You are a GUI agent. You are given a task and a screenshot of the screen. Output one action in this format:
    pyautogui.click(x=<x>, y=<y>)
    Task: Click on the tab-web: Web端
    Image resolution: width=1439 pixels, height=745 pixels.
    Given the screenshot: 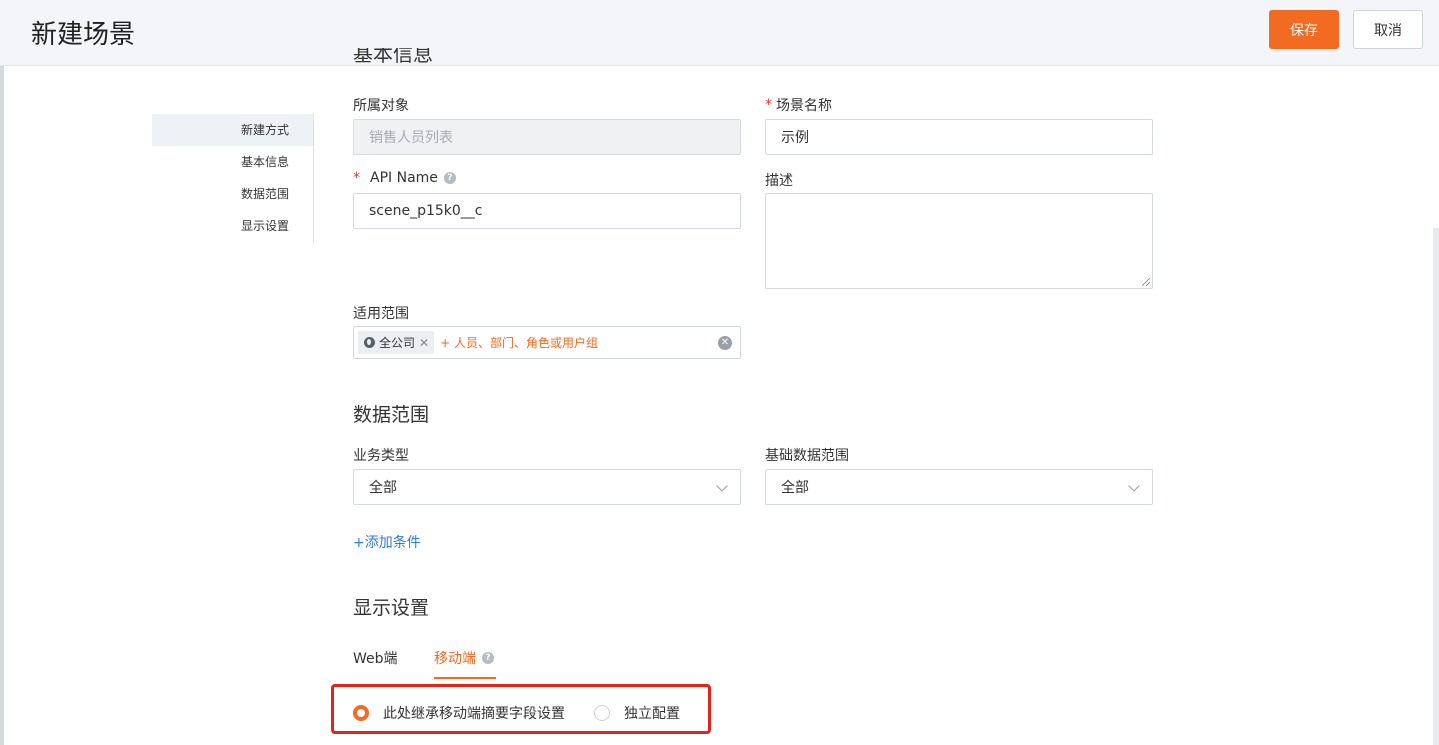 What is the action you would take?
    pyautogui.click(x=375, y=663)
    